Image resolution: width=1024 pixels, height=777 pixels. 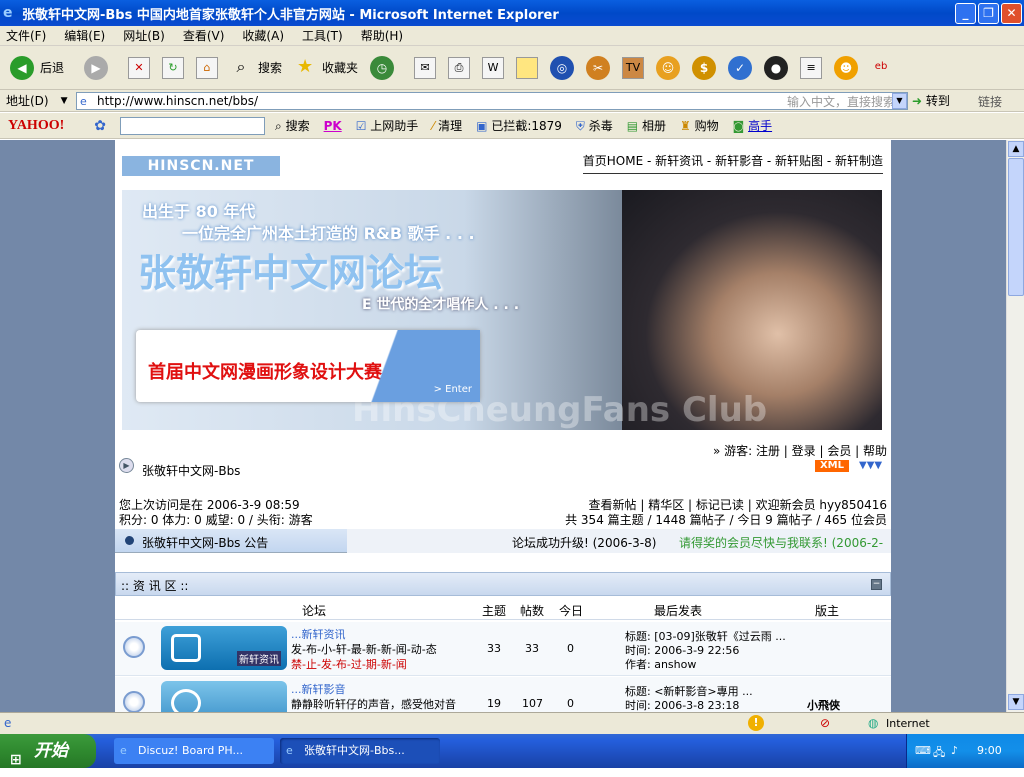 What do you see at coordinates (492, 101) in the screenshot?
I see `address-input: e http://www.hinscn.net/bbs/ 输入中文，直接搜索` at bounding box center [492, 101].